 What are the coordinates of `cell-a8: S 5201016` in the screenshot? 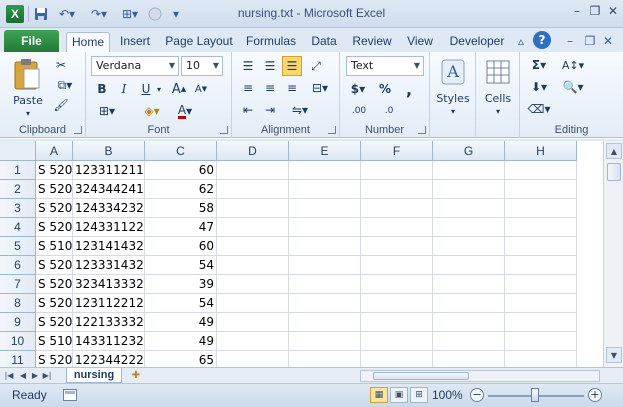 It's located at (54, 303).